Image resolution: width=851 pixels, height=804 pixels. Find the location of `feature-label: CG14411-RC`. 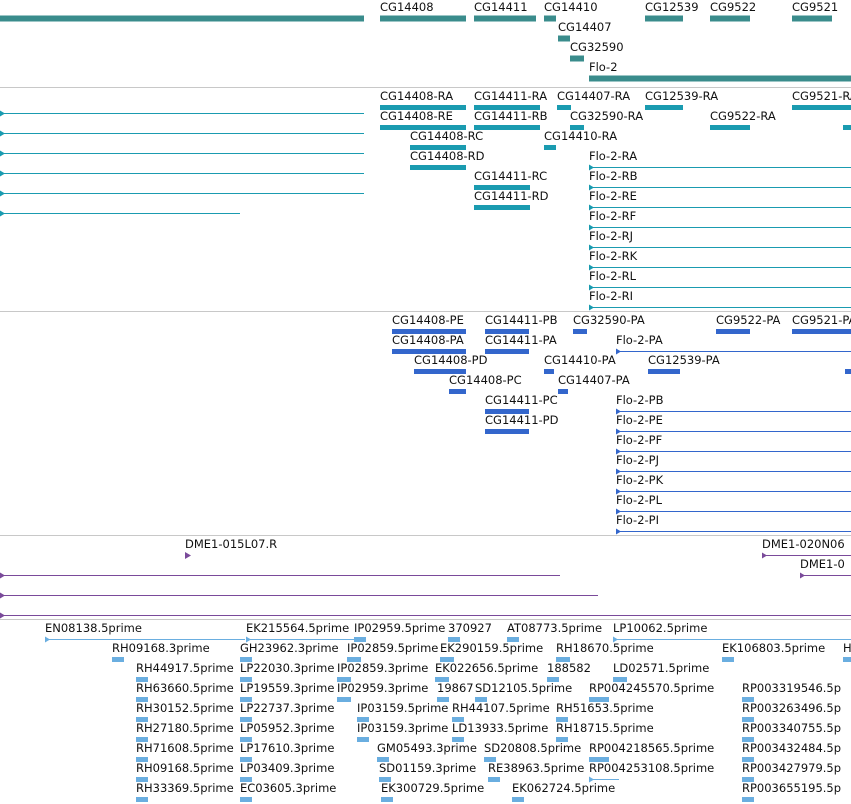

feature-label: CG14411-RC is located at coordinates (511, 176).